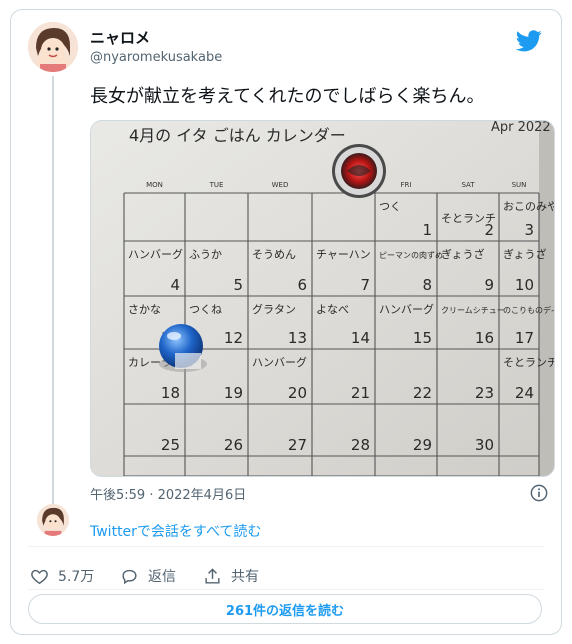  What do you see at coordinates (406, 185) in the screenshot?
I see `weekday-label: FRI` at bounding box center [406, 185].